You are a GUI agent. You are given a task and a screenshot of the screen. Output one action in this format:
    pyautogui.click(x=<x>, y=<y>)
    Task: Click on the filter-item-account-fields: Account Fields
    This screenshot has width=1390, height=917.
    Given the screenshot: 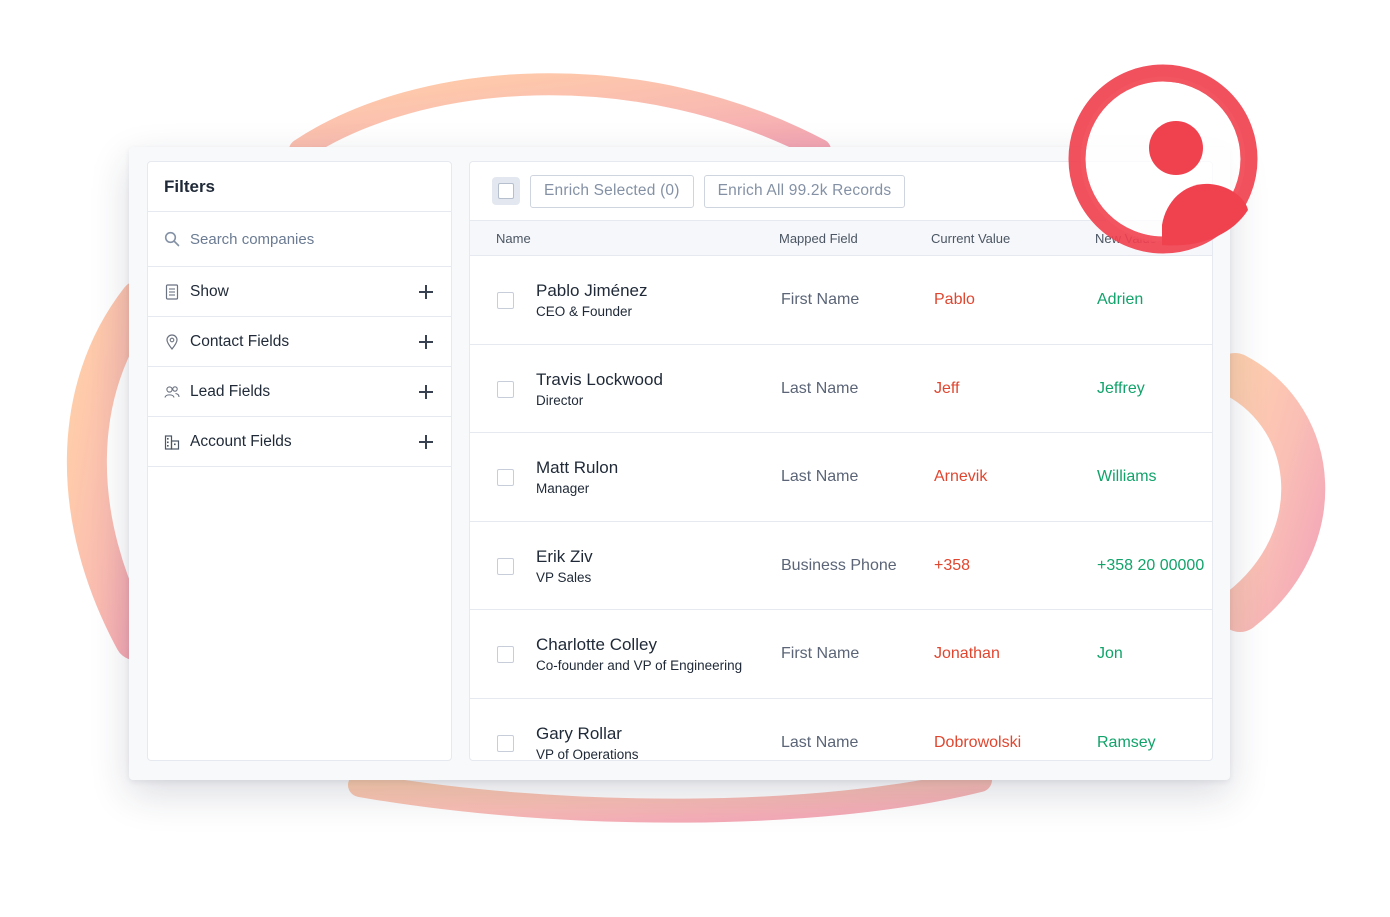 What is the action you would take?
    pyautogui.click(x=299, y=442)
    